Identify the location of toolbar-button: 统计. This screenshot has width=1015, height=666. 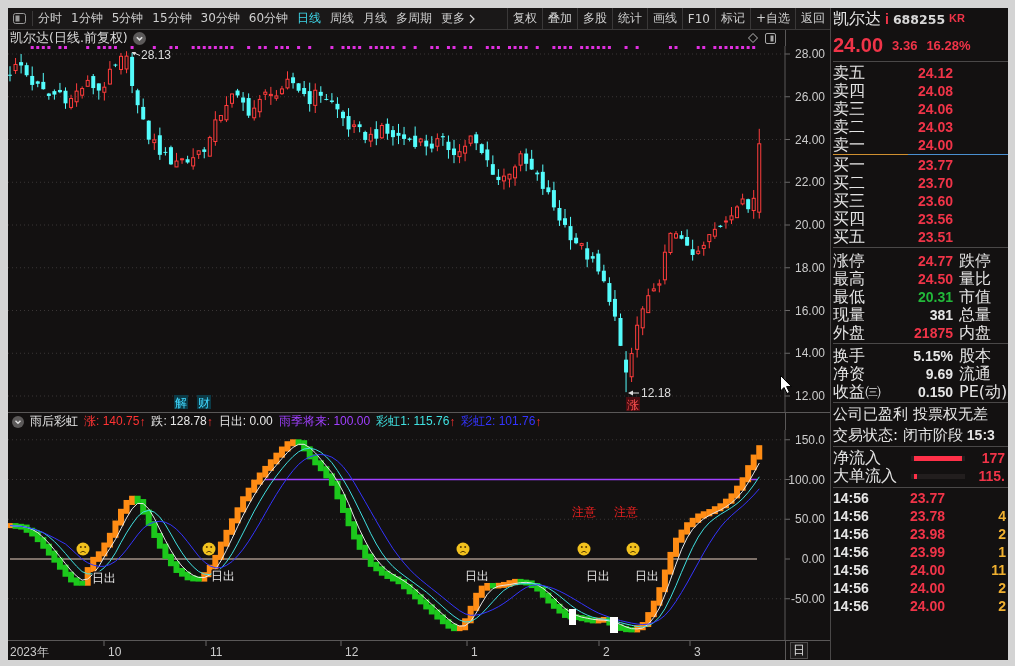
(629, 18).